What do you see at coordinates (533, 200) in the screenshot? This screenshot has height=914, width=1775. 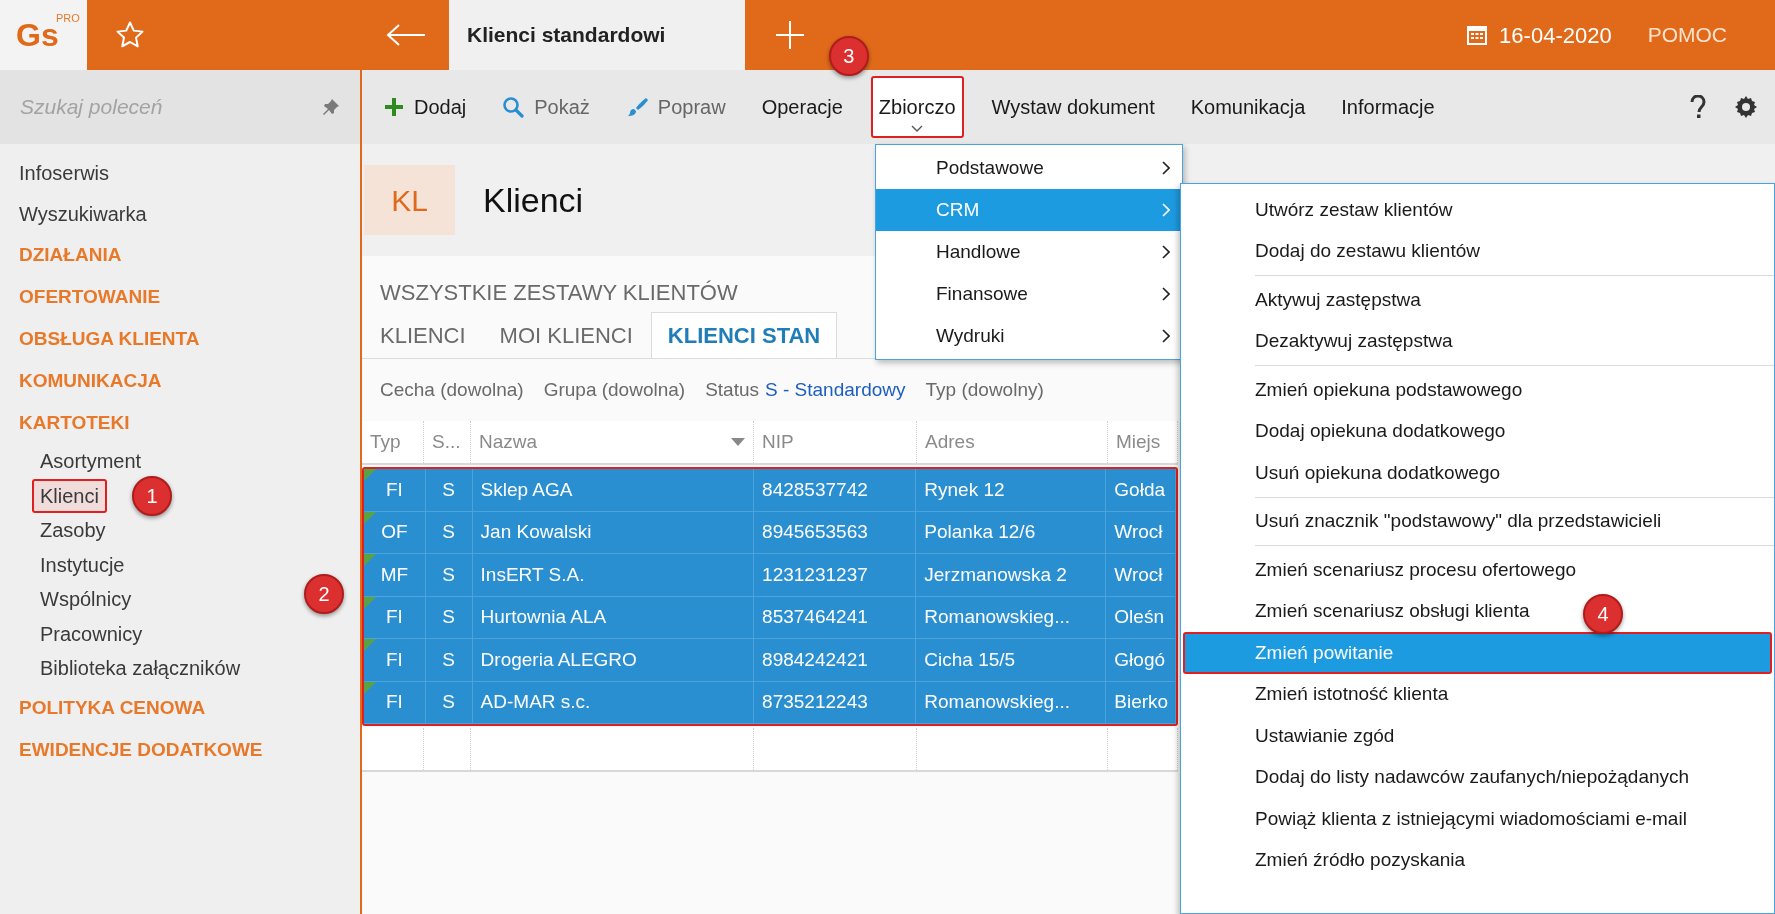 I see `page-title: Klienci` at bounding box center [533, 200].